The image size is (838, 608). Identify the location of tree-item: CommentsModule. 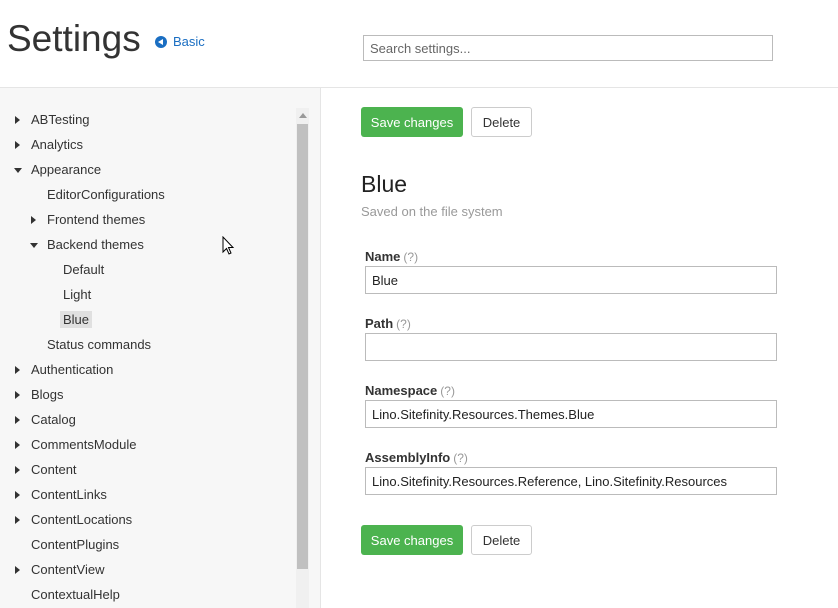
(76, 445).